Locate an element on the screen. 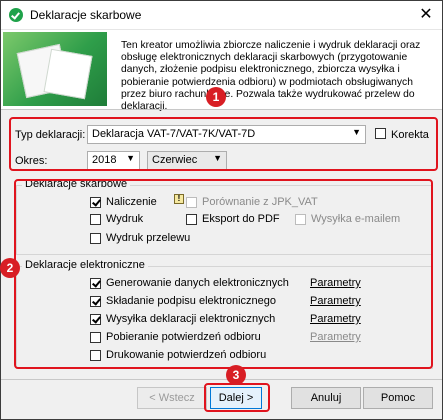 The image size is (443, 420). window-title: Deklaracje skarbowe is located at coordinates (86, 15).